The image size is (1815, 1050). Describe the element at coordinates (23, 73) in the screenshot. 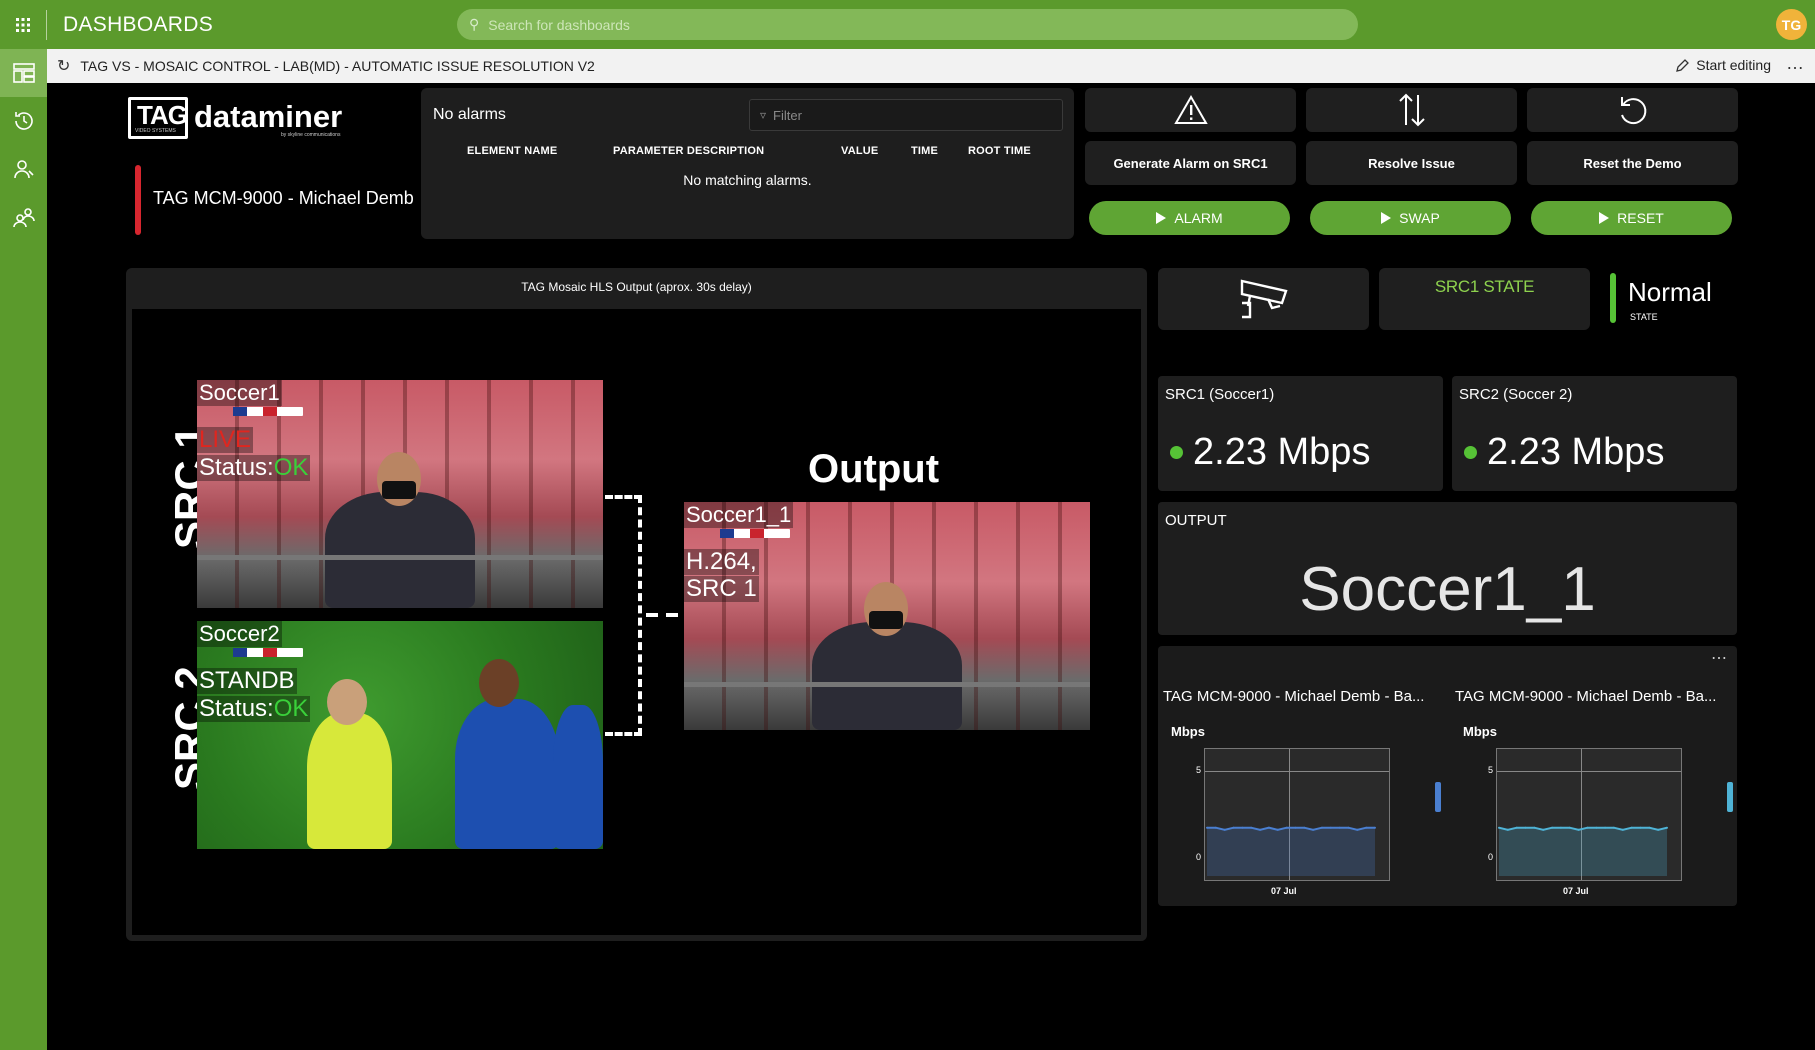

I see `sidebar-item-dashboards` at that location.